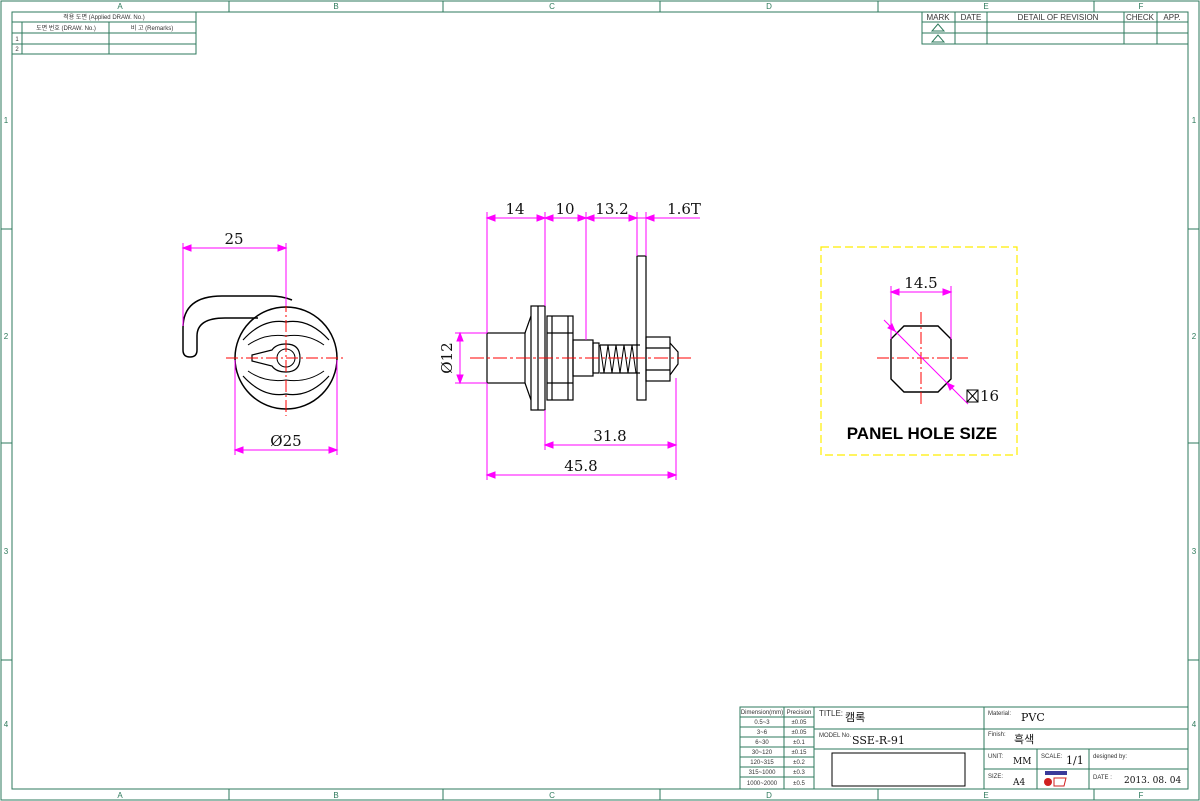  I want to click on tolerance-row-2-value: ±0.05, so click(800, 733).